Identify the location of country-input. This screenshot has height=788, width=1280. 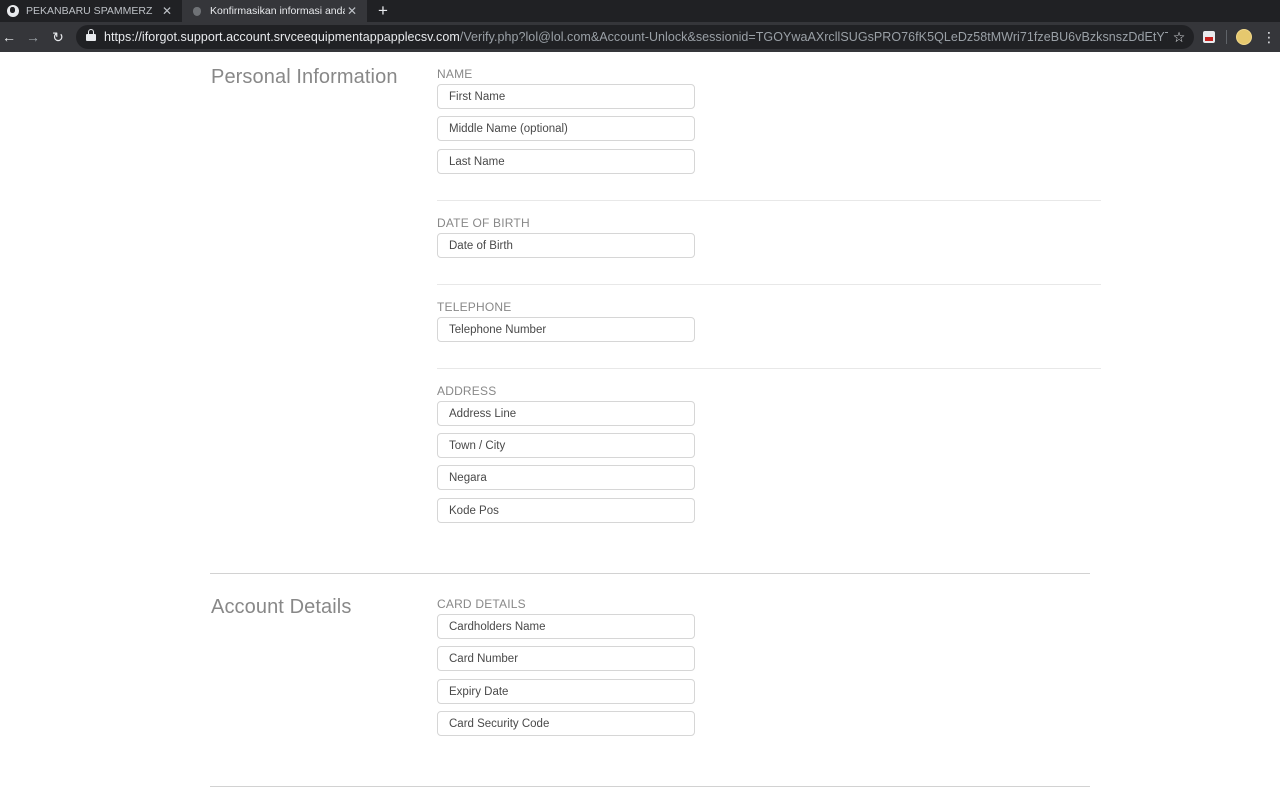
(566, 477).